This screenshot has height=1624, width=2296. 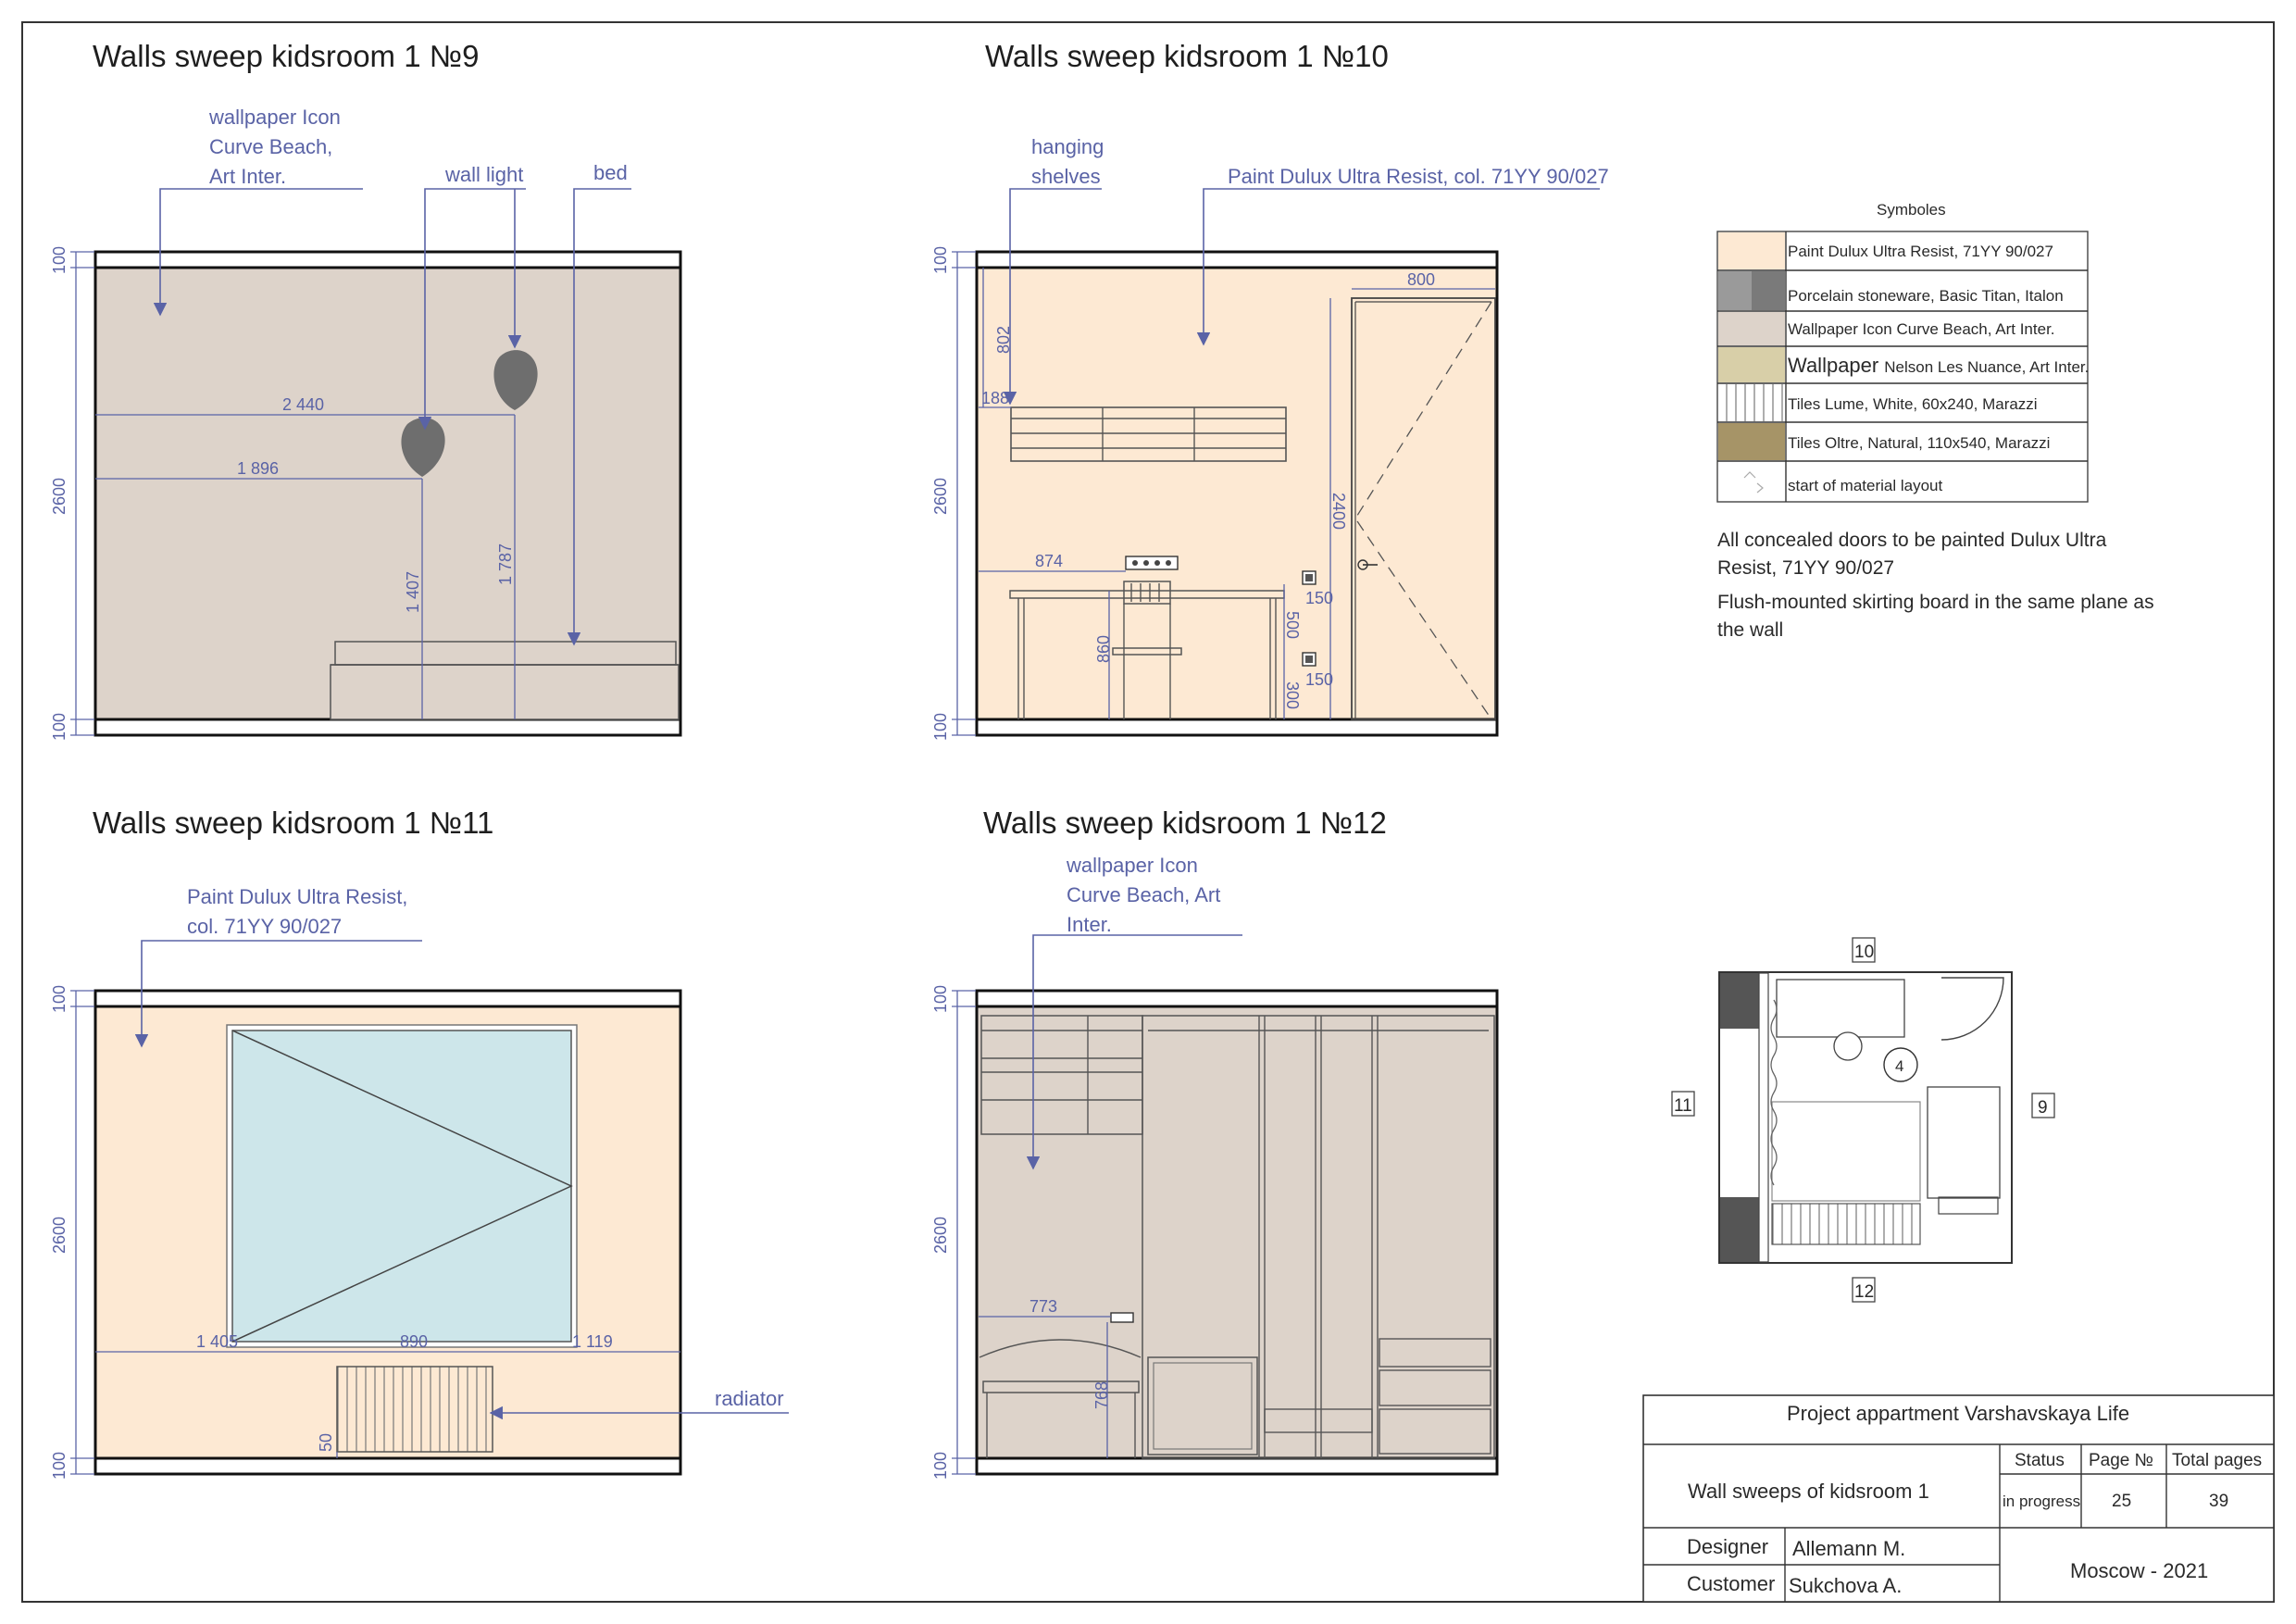 What do you see at coordinates (1926, 296) in the screenshot?
I see `legend-label-2: Porcelain stoneware, Basic Titan, Italon` at bounding box center [1926, 296].